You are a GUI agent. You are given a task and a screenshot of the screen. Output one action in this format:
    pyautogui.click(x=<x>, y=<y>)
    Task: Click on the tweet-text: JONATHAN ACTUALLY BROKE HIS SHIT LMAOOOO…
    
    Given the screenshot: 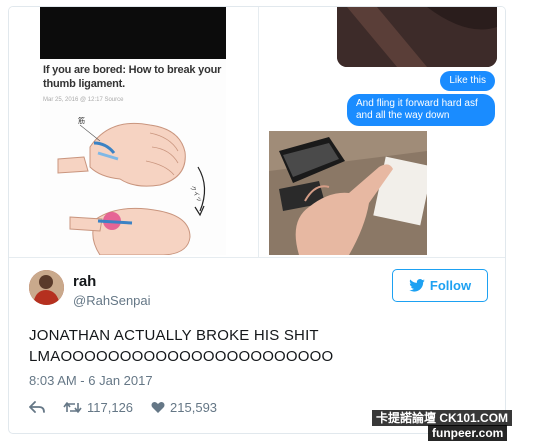 What is the action you would take?
    pyautogui.click(x=259, y=346)
    